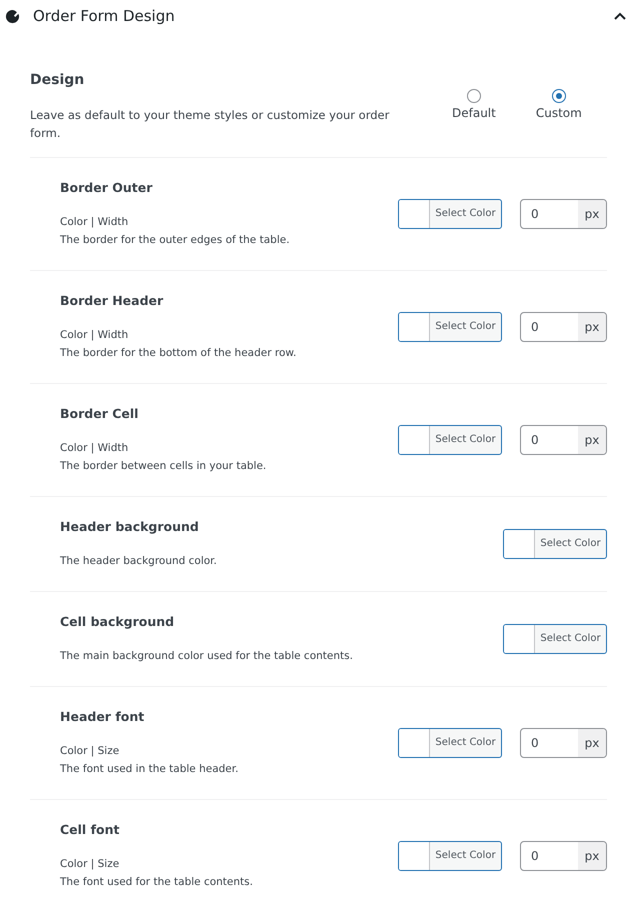  I want to click on radio-label: Custom, so click(559, 113).